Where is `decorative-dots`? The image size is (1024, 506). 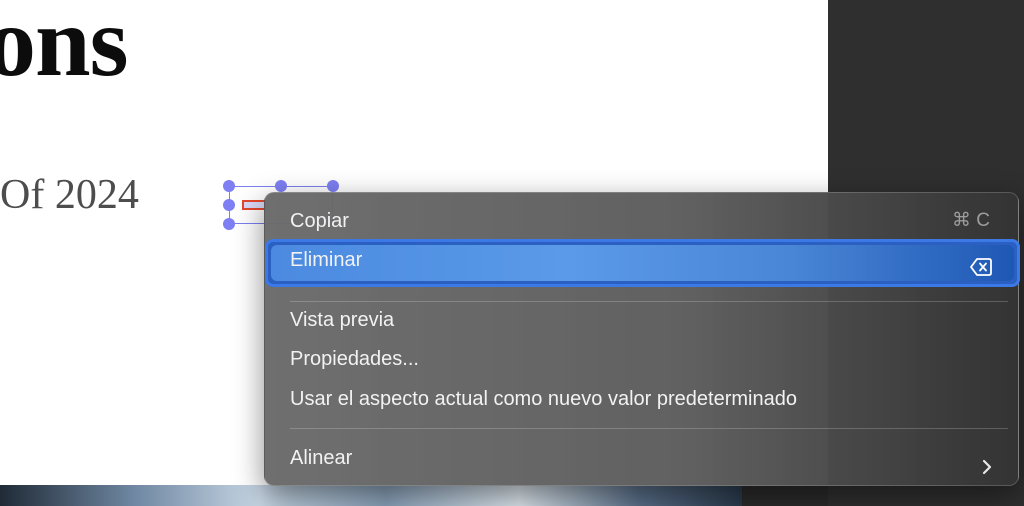 decorative-dots is located at coordinates (220, 72).